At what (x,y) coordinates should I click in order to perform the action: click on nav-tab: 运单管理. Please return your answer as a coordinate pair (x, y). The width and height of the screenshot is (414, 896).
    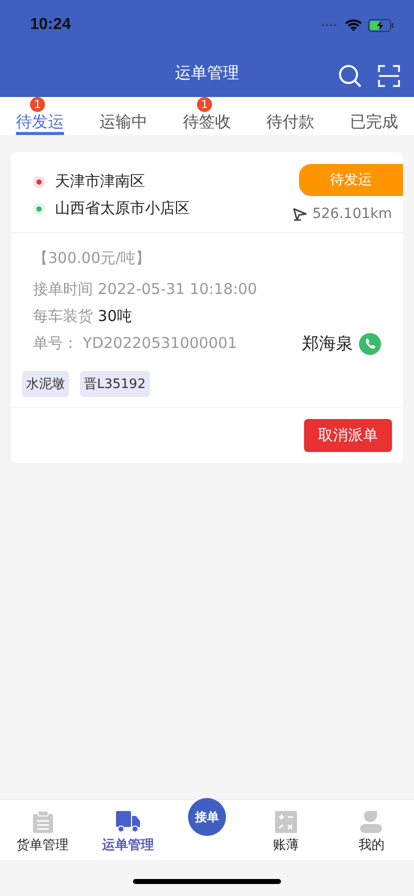
    Looking at the image, I should click on (127, 830).